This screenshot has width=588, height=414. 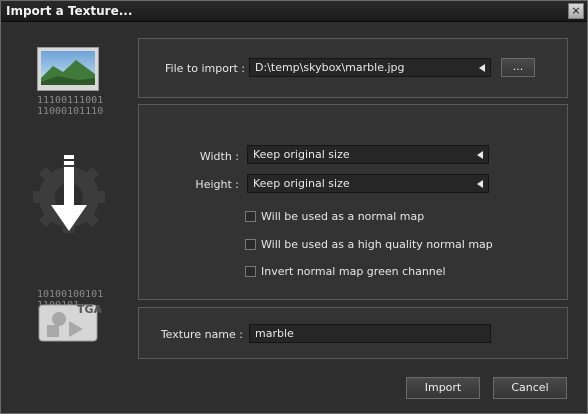 I want to click on close-button: ×, so click(x=576, y=11).